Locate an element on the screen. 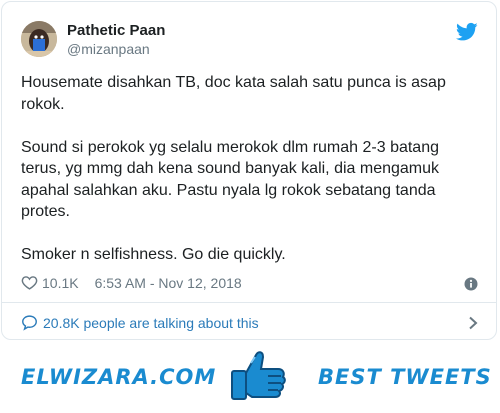 Image resolution: width=500 pixels, height=413 pixels. chevron-right-icon is located at coordinates (473, 322).